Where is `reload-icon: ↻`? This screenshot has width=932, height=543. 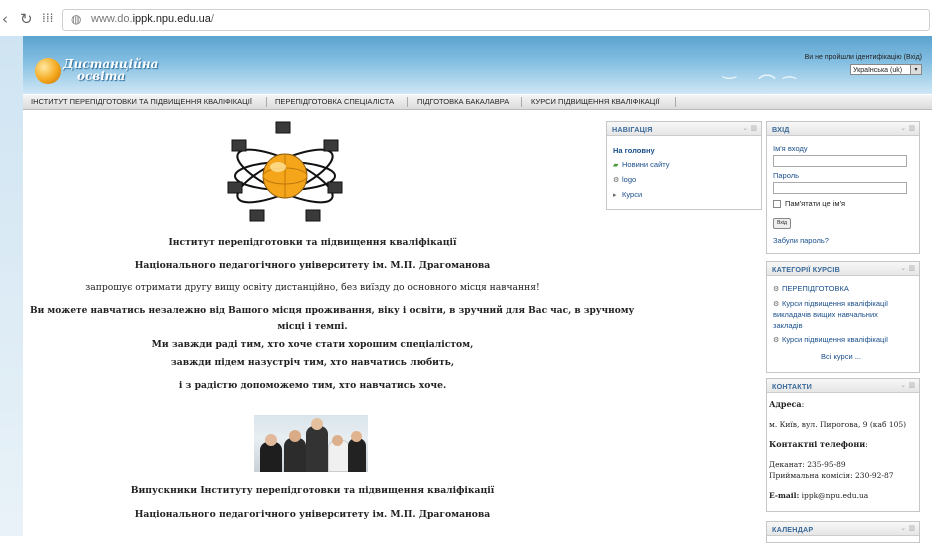
reload-icon: ↻ is located at coordinates (26, 19).